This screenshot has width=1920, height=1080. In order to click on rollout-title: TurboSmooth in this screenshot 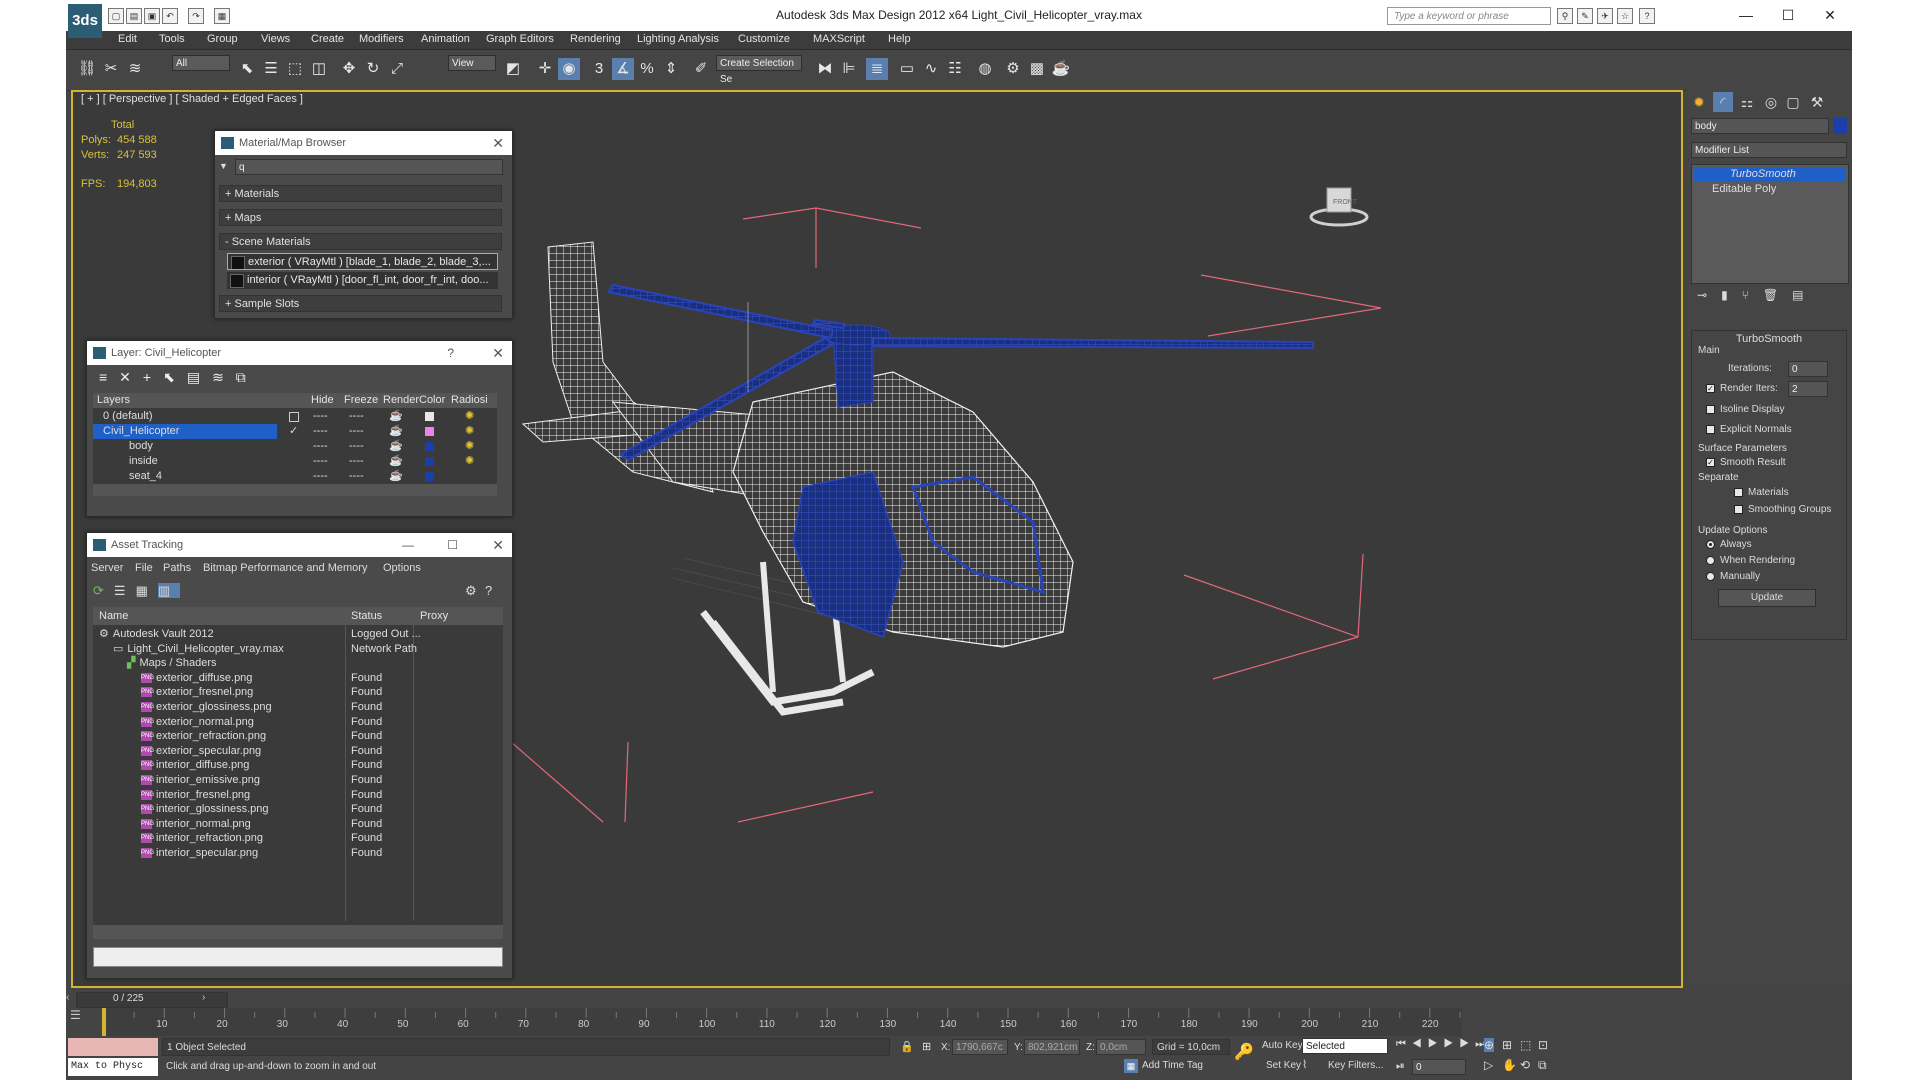, I will do `click(1769, 339)`.